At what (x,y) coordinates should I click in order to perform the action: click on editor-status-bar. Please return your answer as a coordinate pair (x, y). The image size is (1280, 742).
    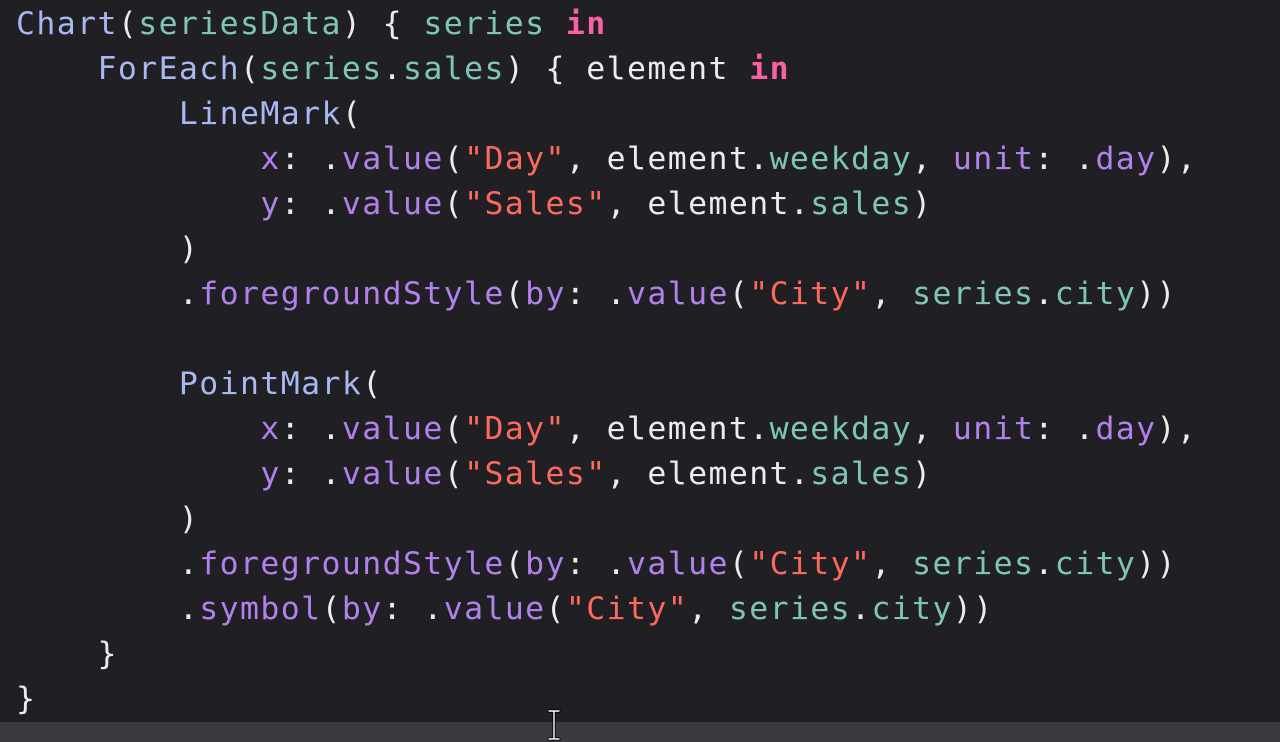
    Looking at the image, I should click on (640, 732).